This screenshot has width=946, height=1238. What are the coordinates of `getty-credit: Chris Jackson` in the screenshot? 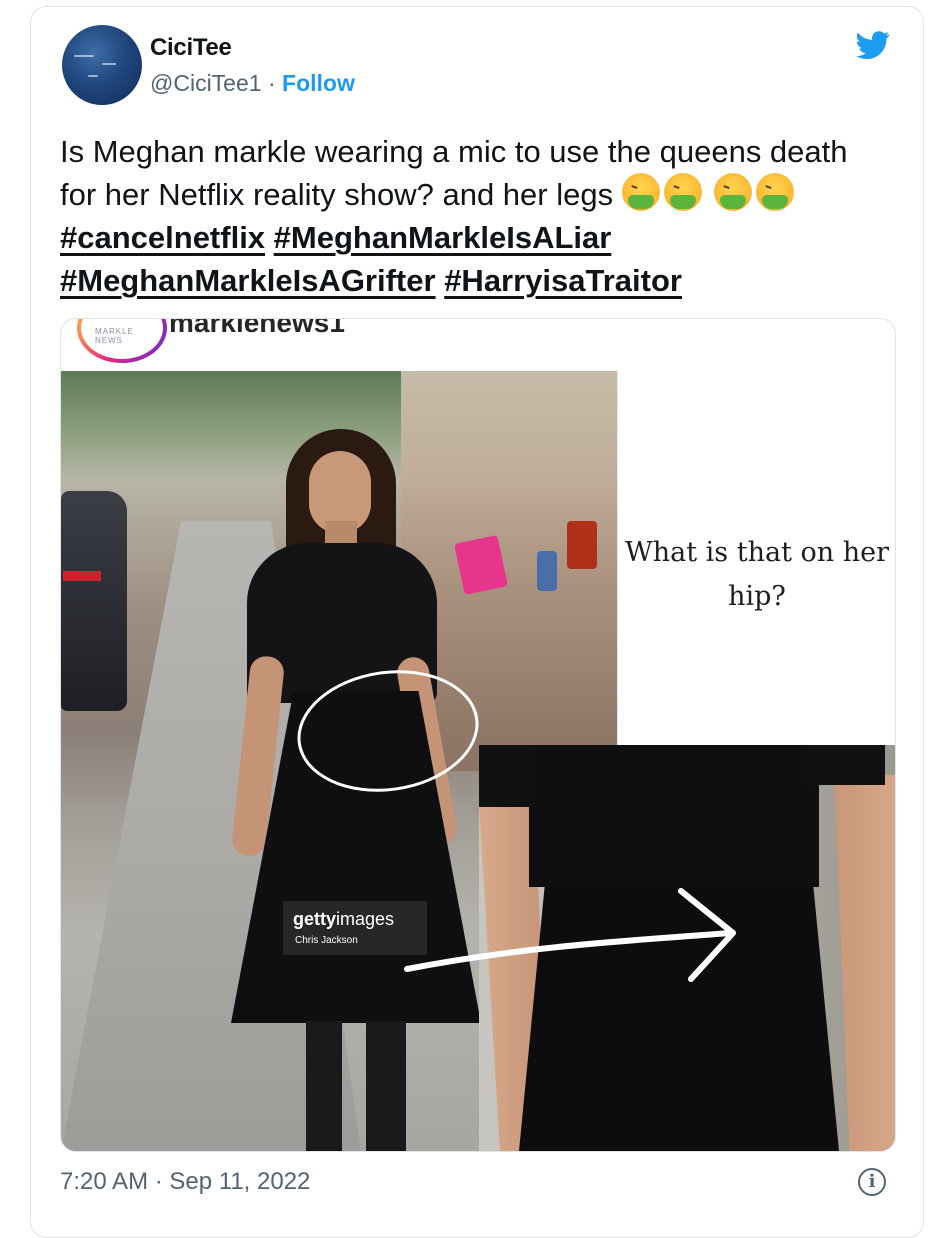 It's located at (326, 940).